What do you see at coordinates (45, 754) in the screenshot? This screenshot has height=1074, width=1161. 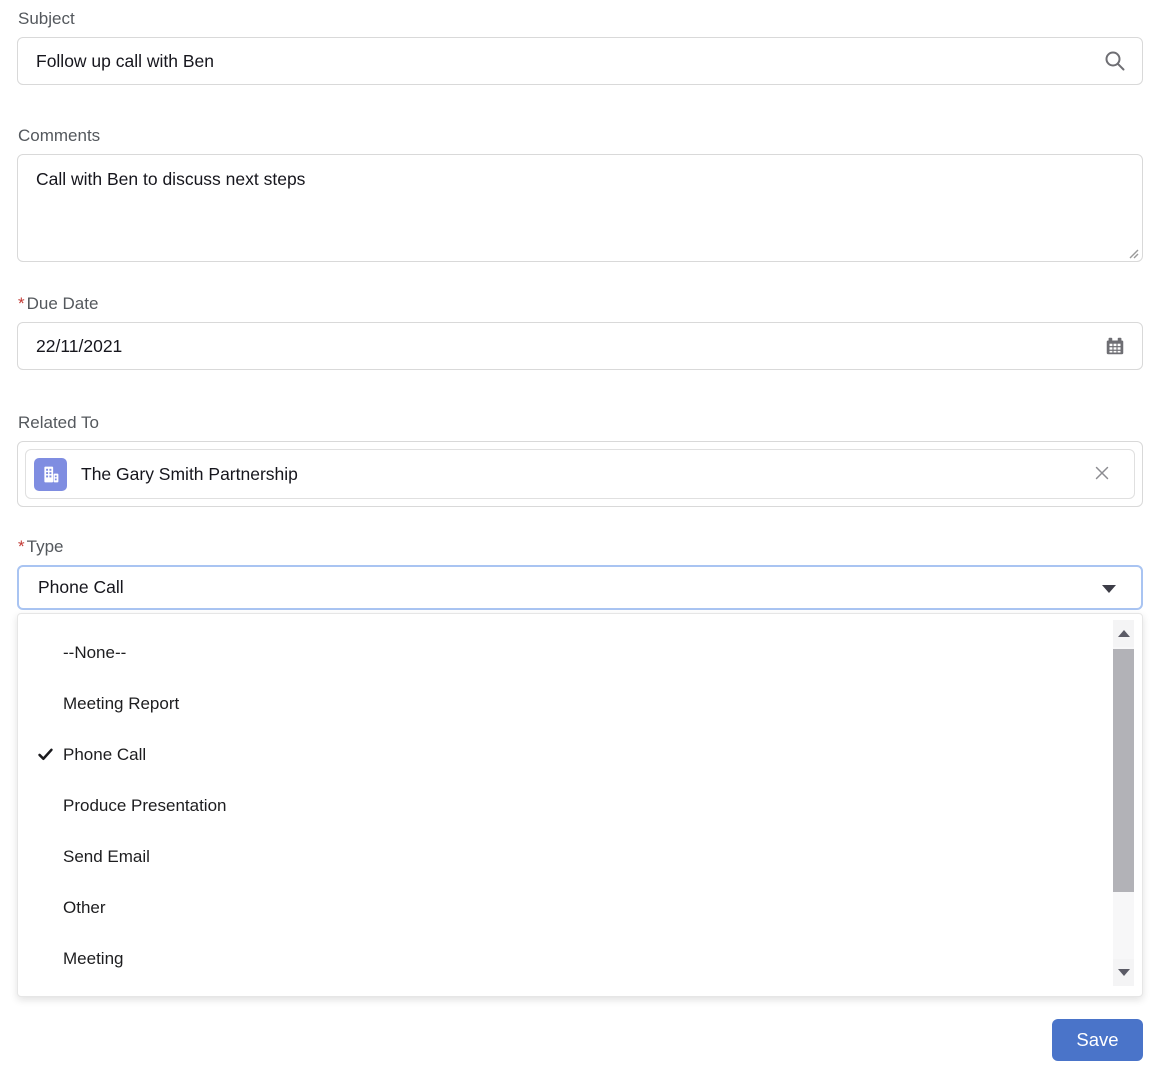 I see `check-icon` at bounding box center [45, 754].